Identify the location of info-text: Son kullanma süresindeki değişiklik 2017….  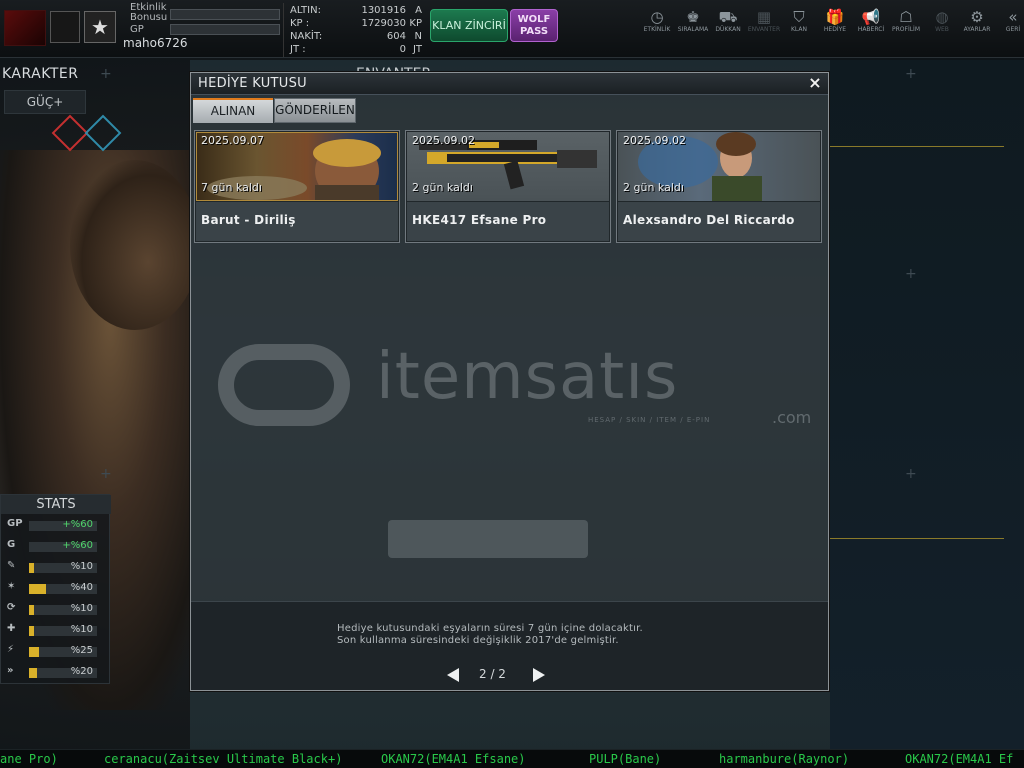
(478, 640).